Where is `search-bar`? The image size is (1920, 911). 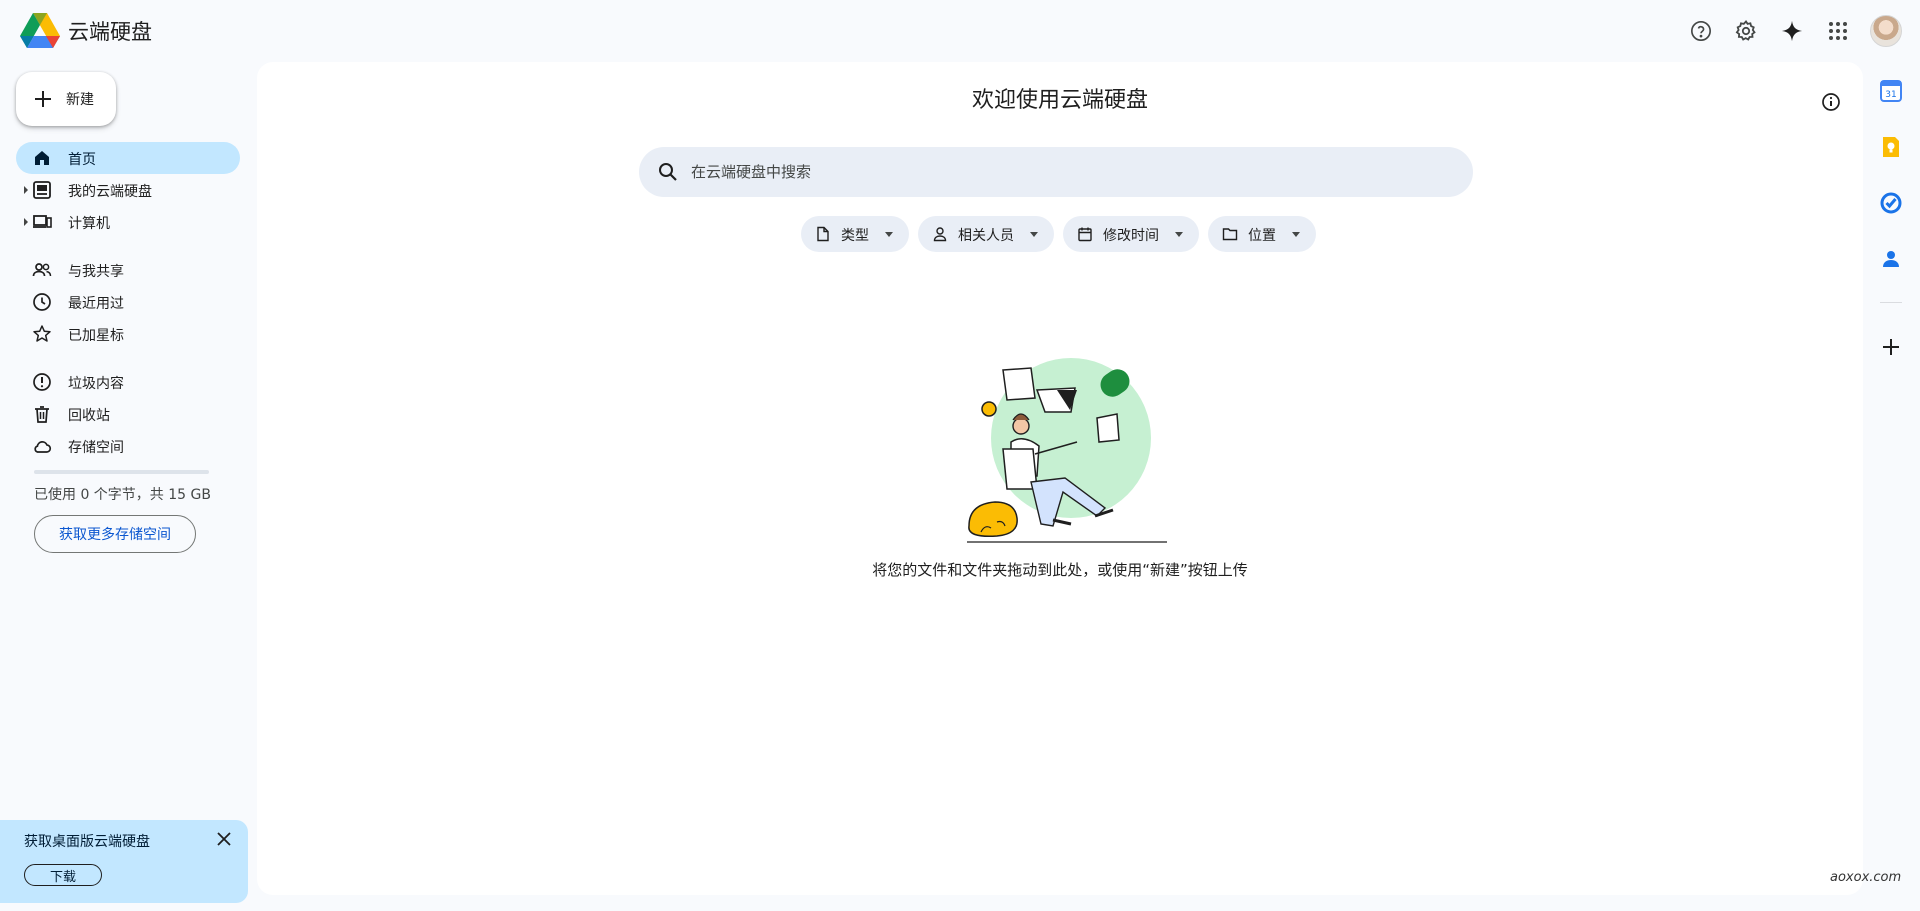
search-bar is located at coordinates (1056, 172).